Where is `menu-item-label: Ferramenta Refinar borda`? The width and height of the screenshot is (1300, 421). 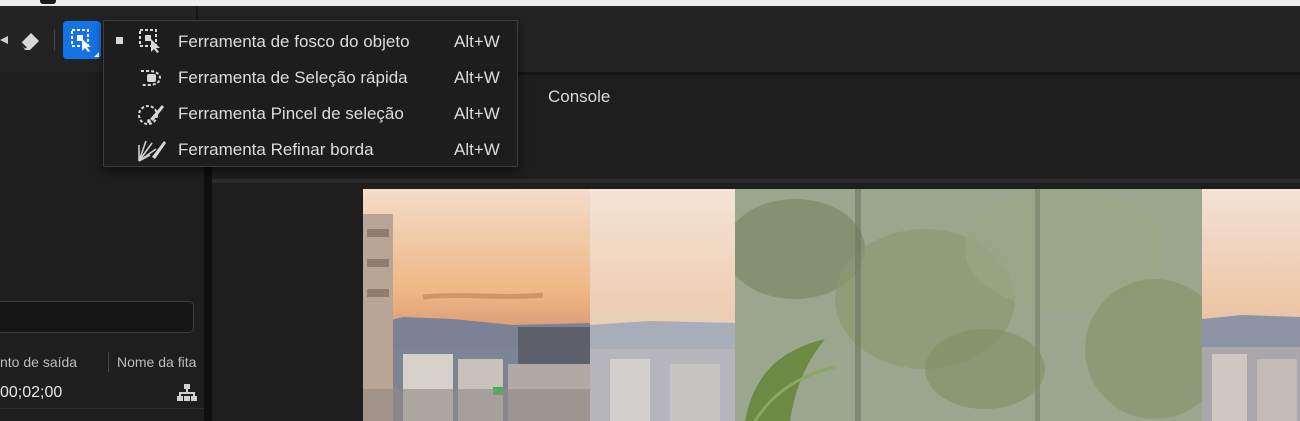
menu-item-label: Ferramenta Refinar borda is located at coordinates (276, 149).